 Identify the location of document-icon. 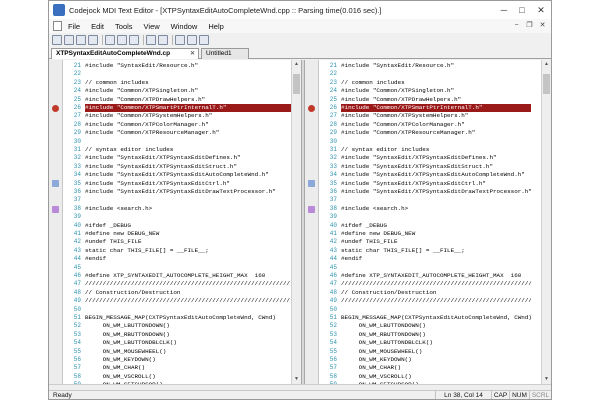
(57, 26).